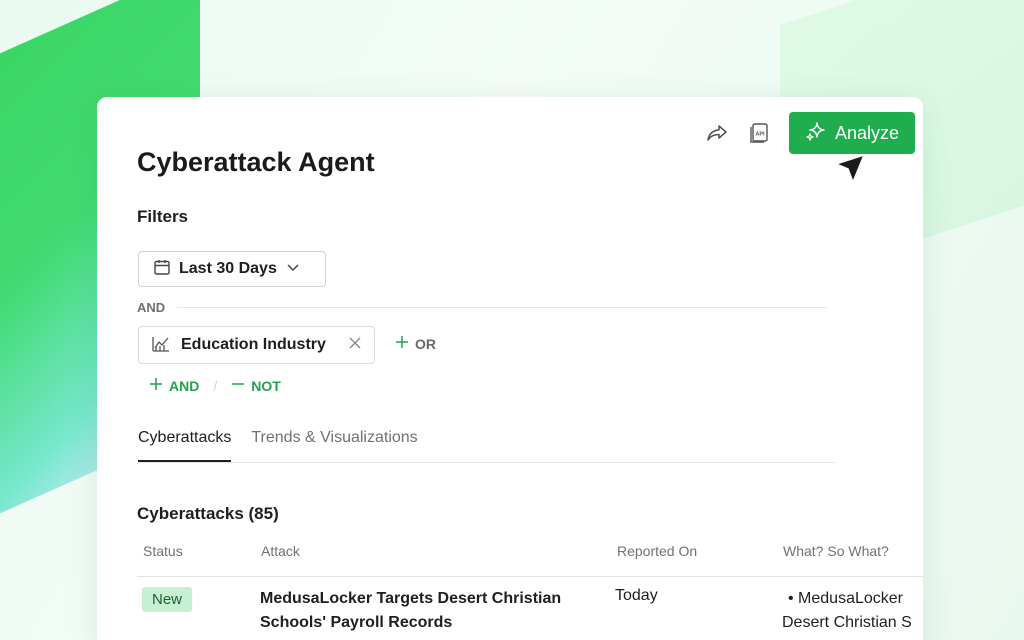 This screenshot has width=1024, height=640. I want to click on api-document-icon: API, so click(759, 133).